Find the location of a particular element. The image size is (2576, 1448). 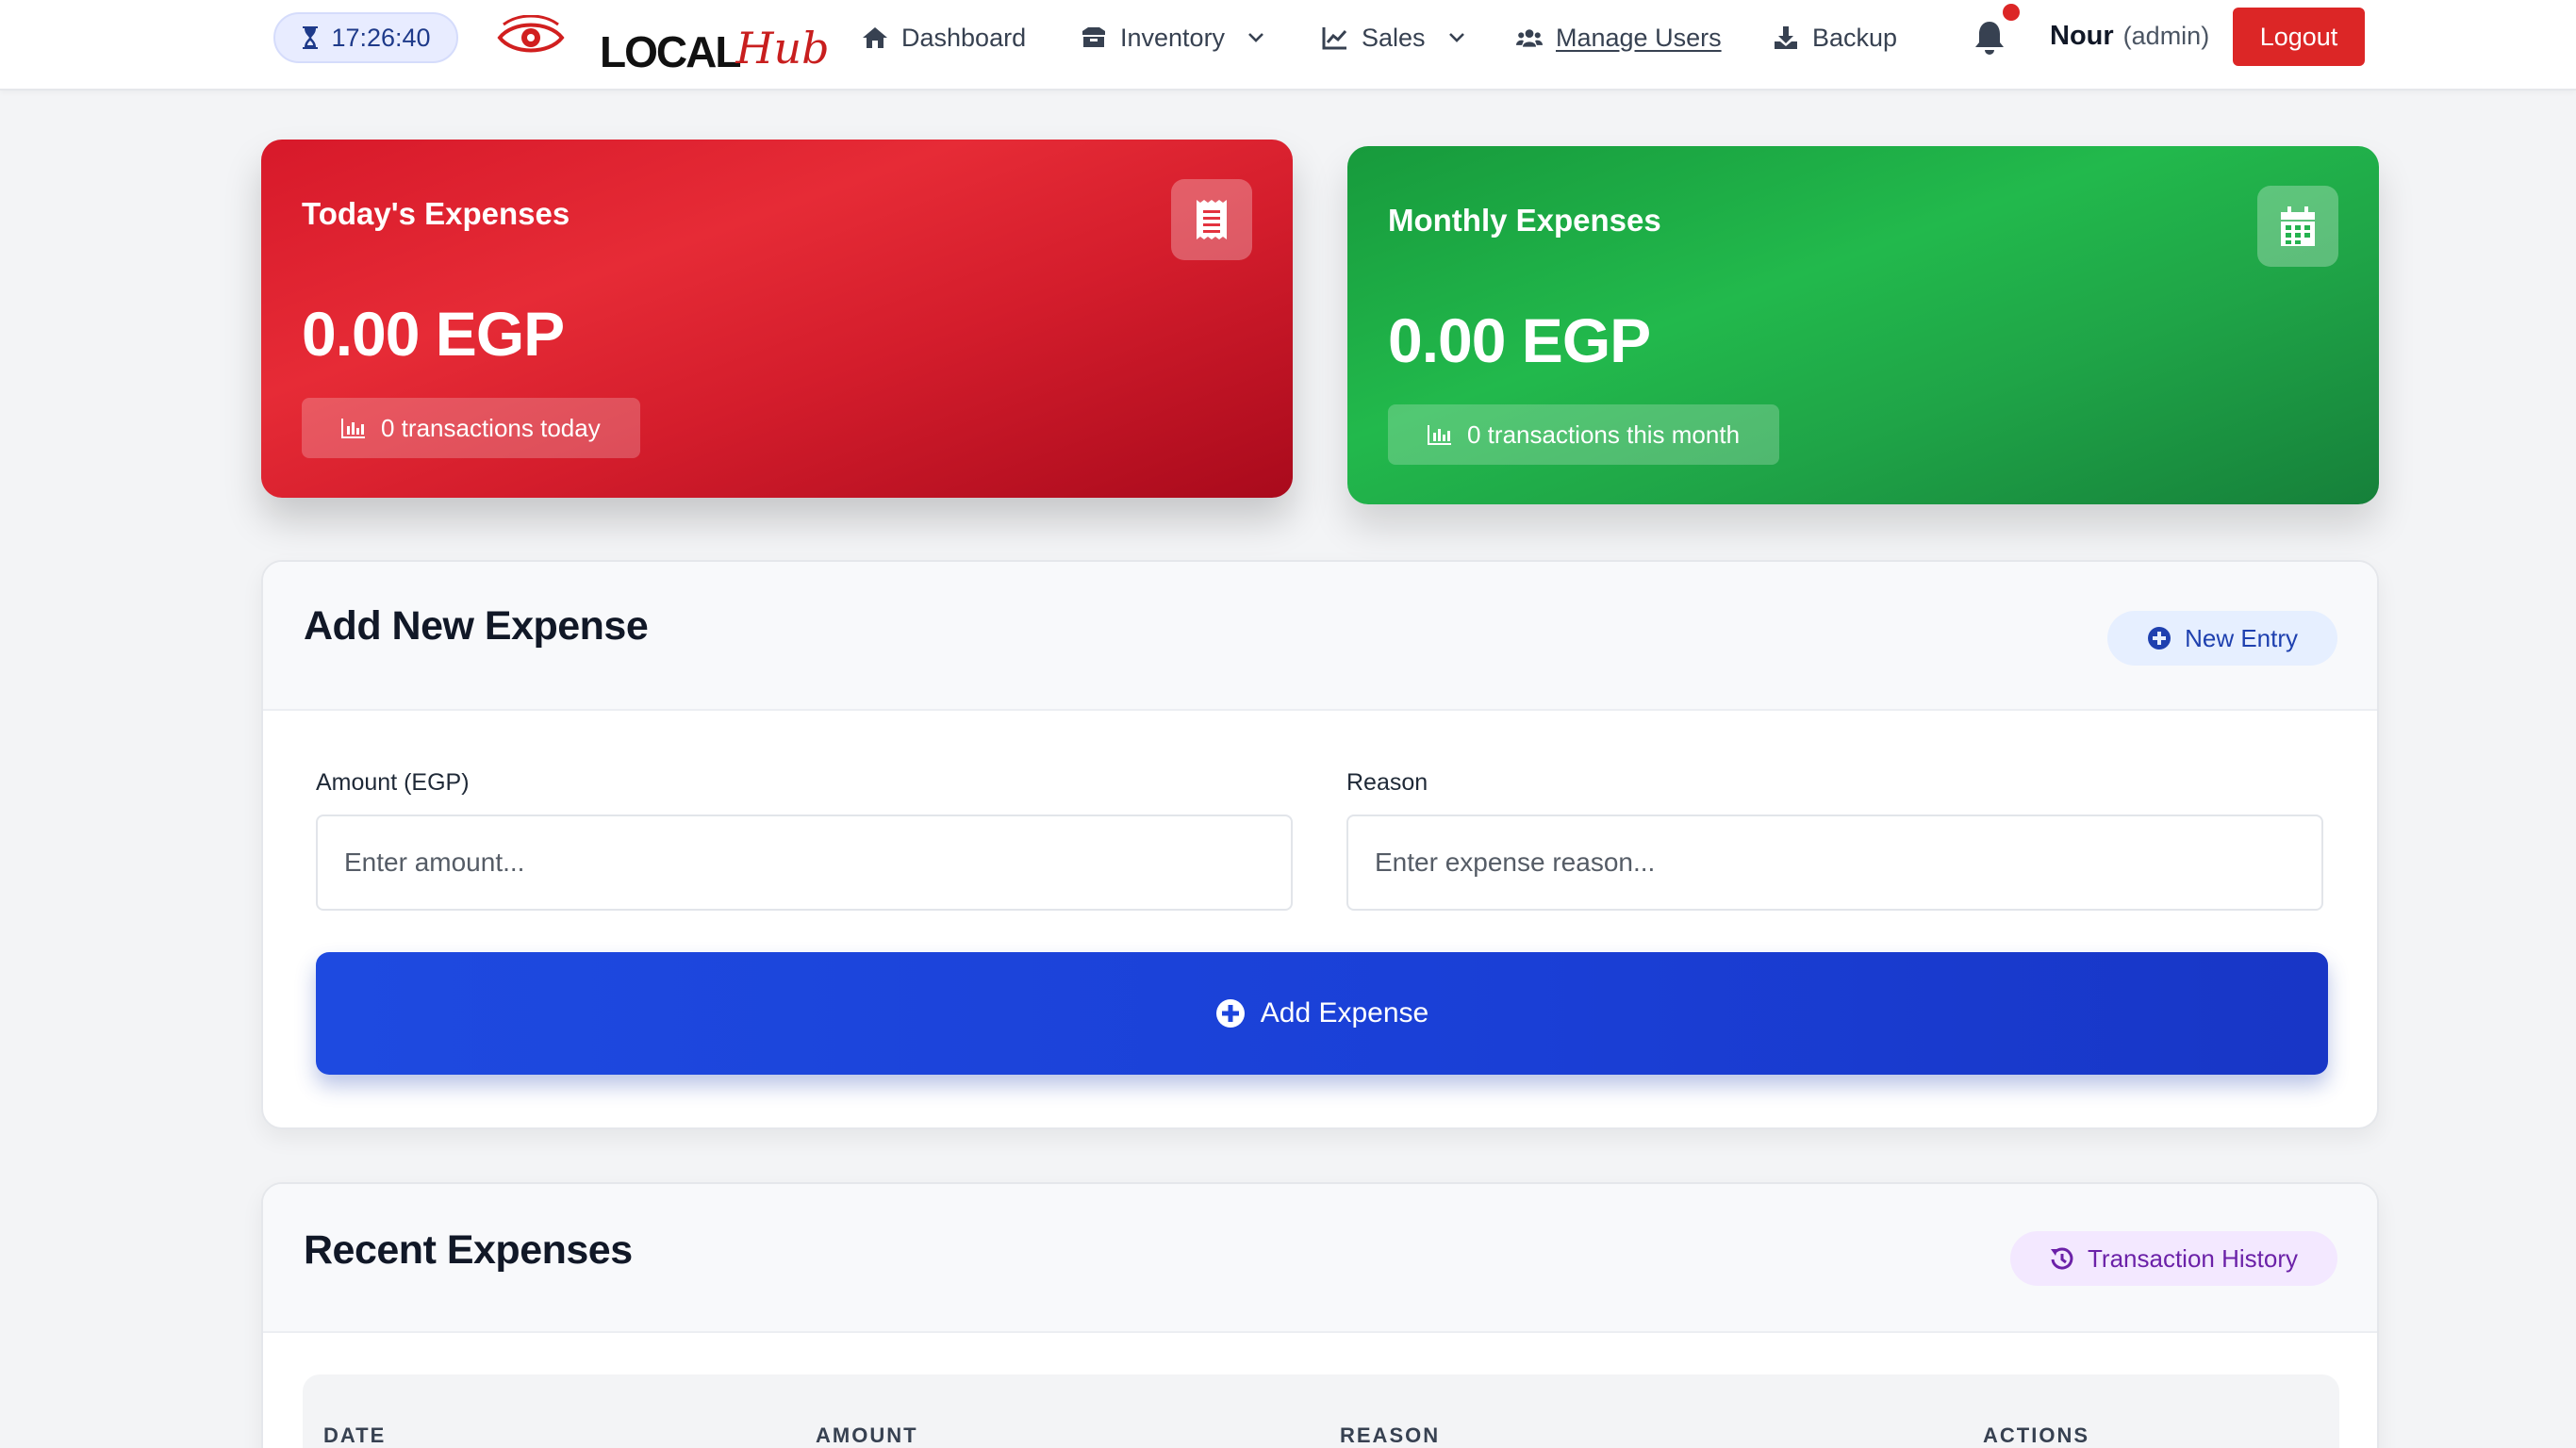

reason-input is located at coordinates (1834, 862).